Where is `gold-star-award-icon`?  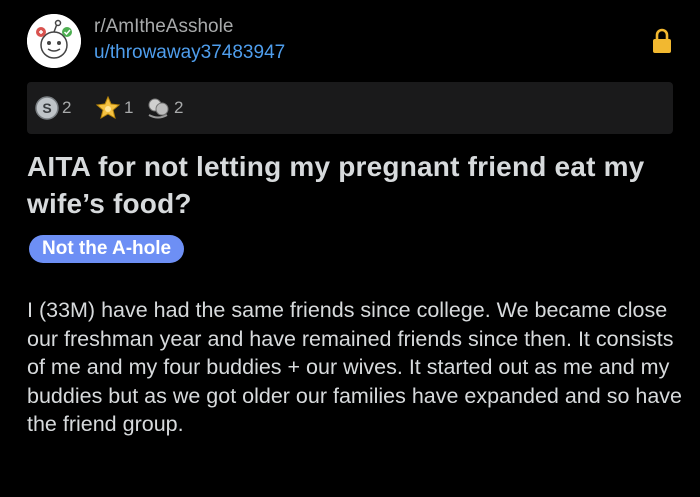
gold-star-award-icon is located at coordinates (108, 108).